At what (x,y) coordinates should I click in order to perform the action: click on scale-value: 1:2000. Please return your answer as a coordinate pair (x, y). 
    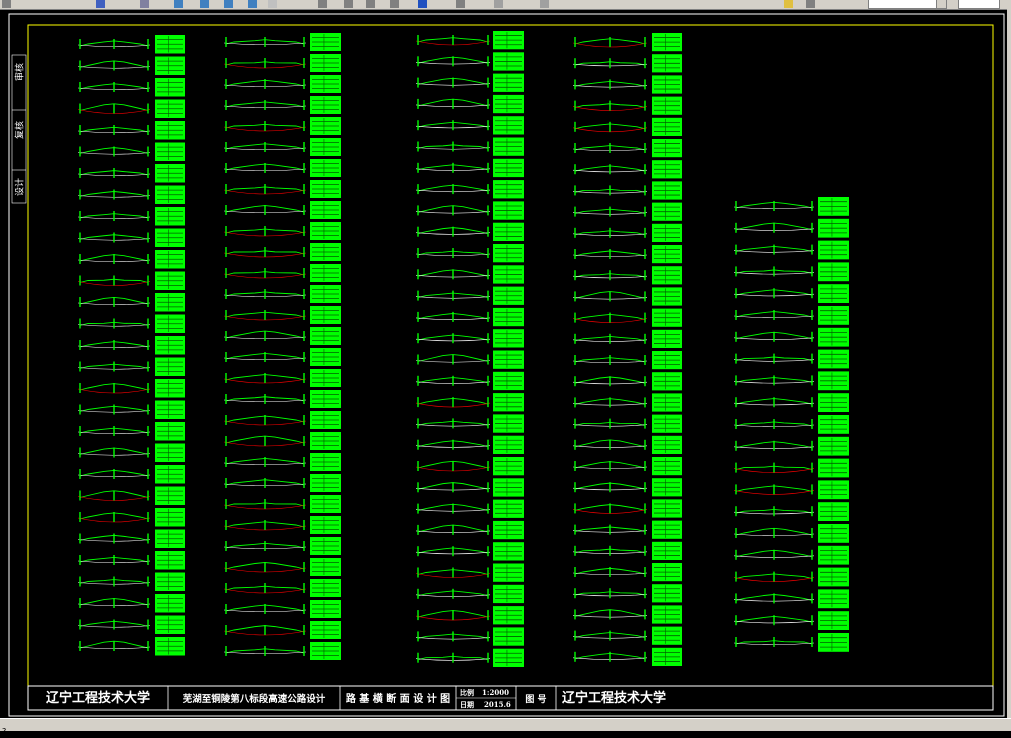
    Looking at the image, I should click on (495, 692).